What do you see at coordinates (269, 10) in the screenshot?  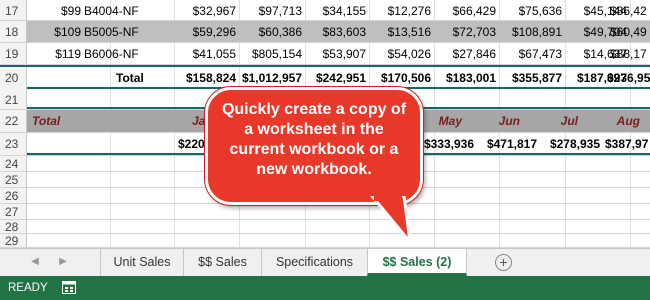 I see `value-cell: $97,713` at bounding box center [269, 10].